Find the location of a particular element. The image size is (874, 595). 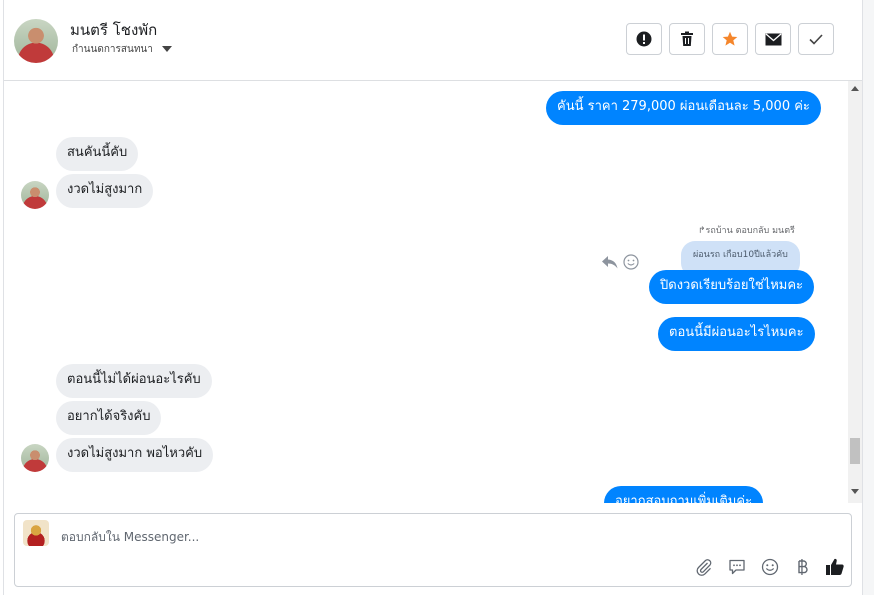

trash-icon is located at coordinates (687, 38).